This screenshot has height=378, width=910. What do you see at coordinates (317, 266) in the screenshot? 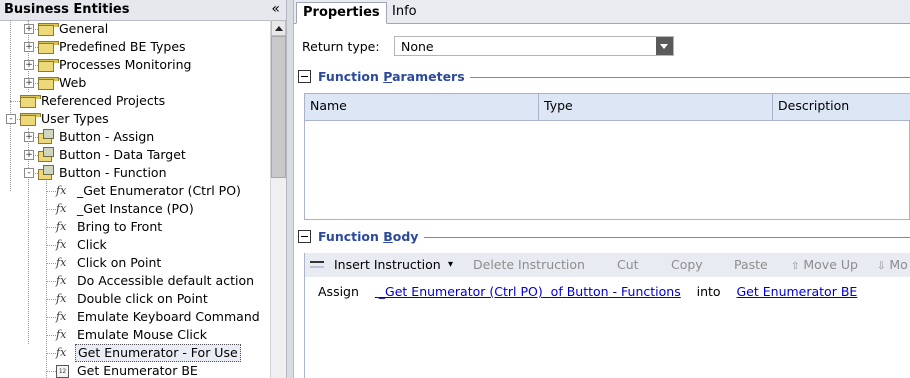
I see `insert-line-icon` at bounding box center [317, 266].